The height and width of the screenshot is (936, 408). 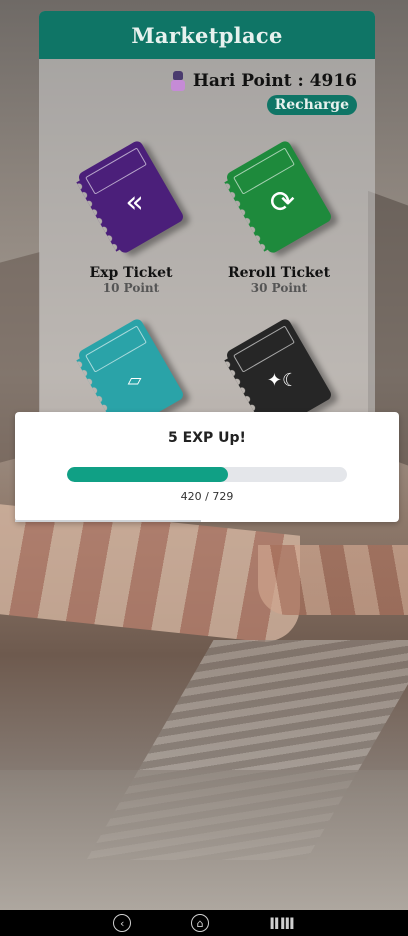 I want to click on exp-progress-text: 420 / 729, so click(x=207, y=496).